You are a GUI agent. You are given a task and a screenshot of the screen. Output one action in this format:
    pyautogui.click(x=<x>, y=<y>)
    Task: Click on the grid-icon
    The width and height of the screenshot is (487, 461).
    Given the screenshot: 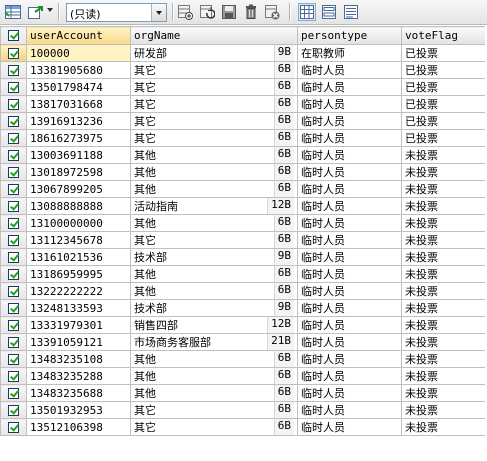 What is the action you would take?
    pyautogui.click(x=13, y=12)
    